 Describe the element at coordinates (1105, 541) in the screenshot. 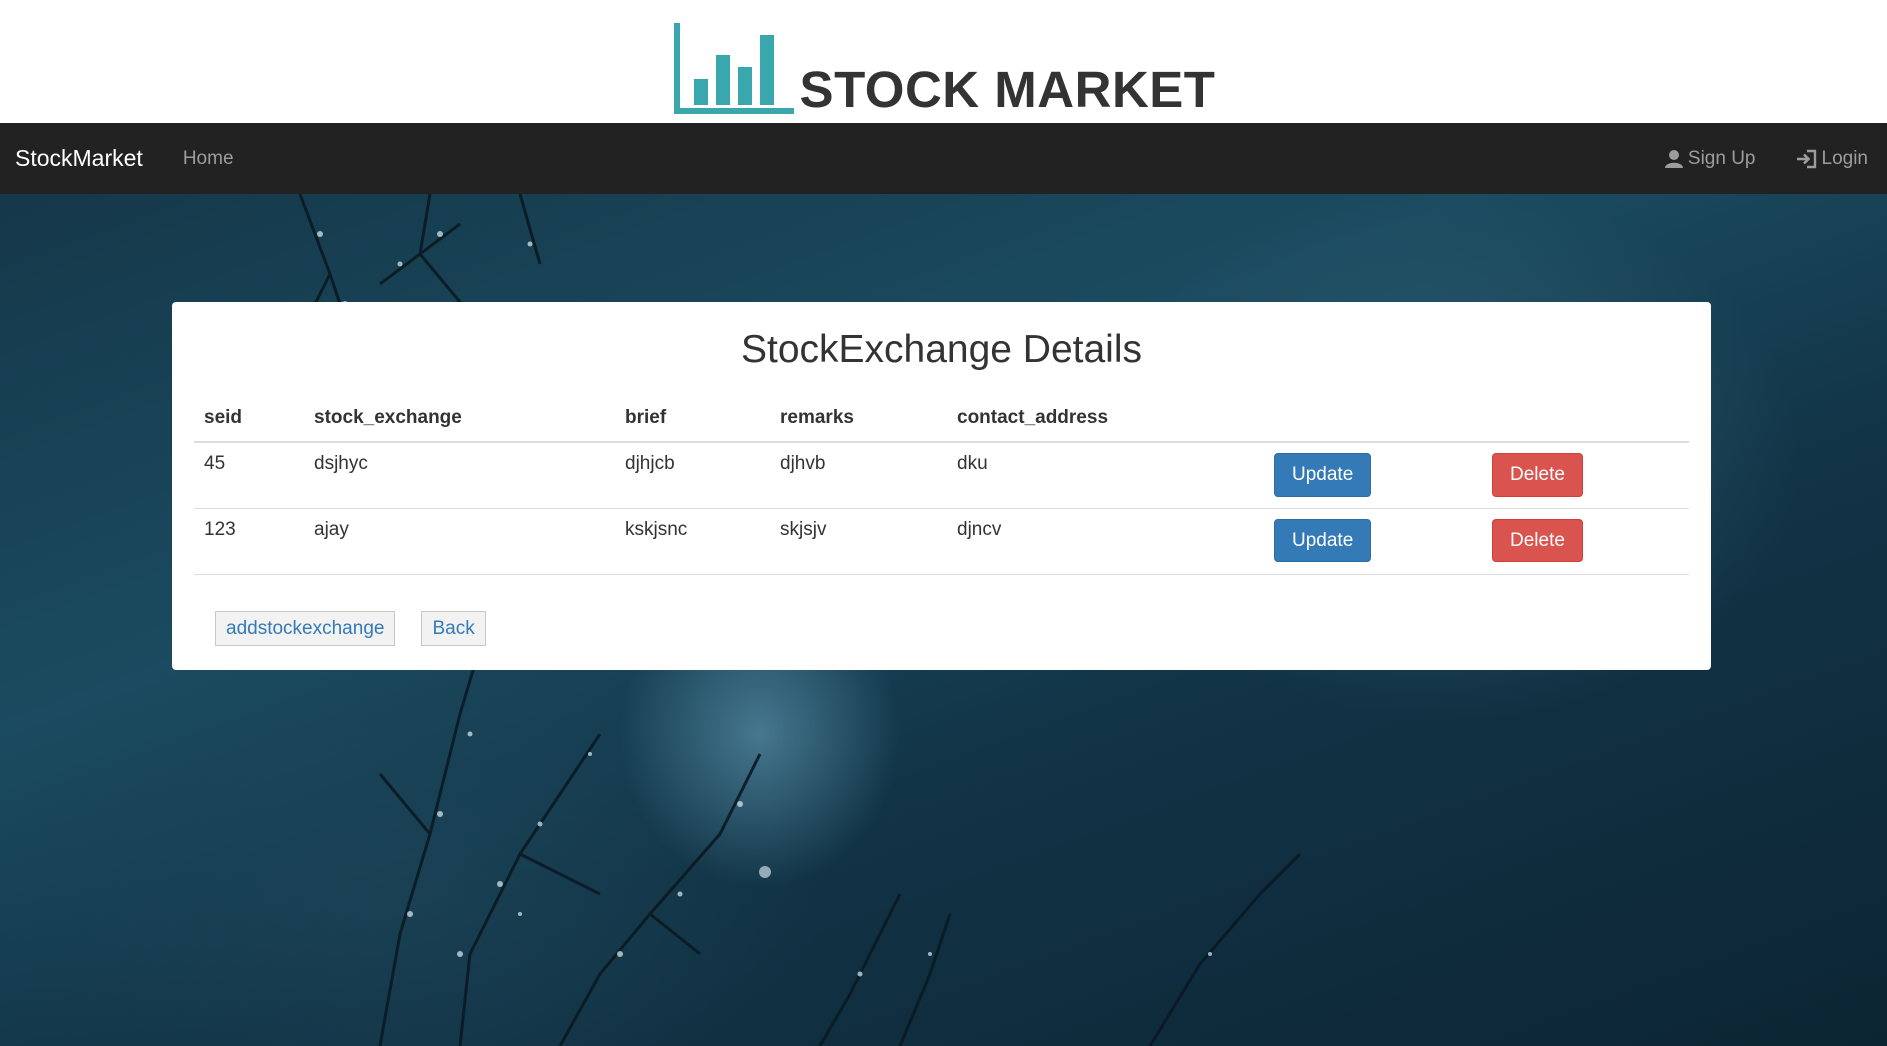

I see `cell-contact-address: djncv` at that location.